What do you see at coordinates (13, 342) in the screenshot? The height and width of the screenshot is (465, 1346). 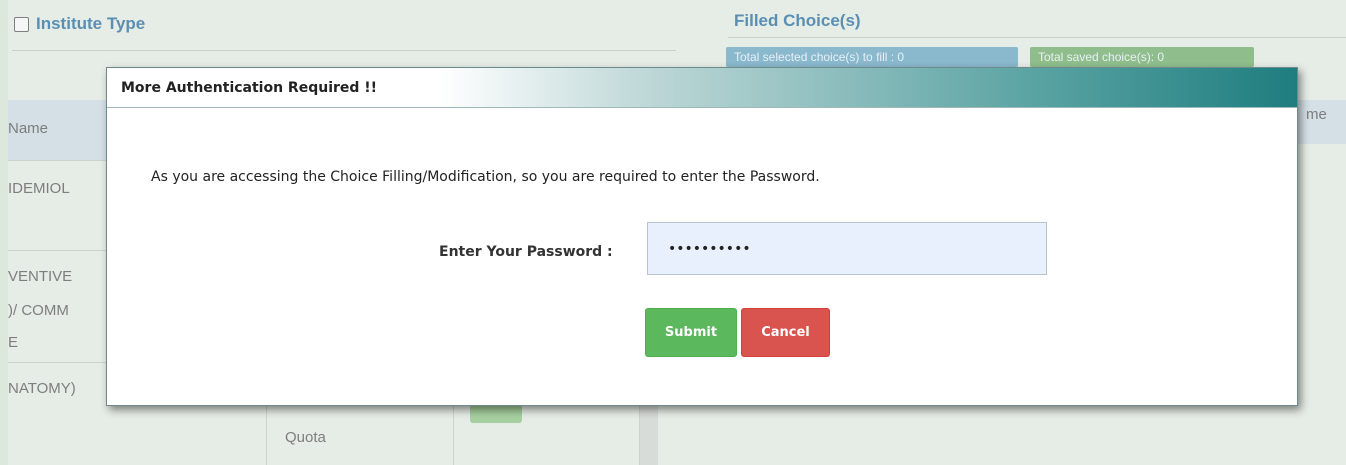 I see `table-cell: E` at bounding box center [13, 342].